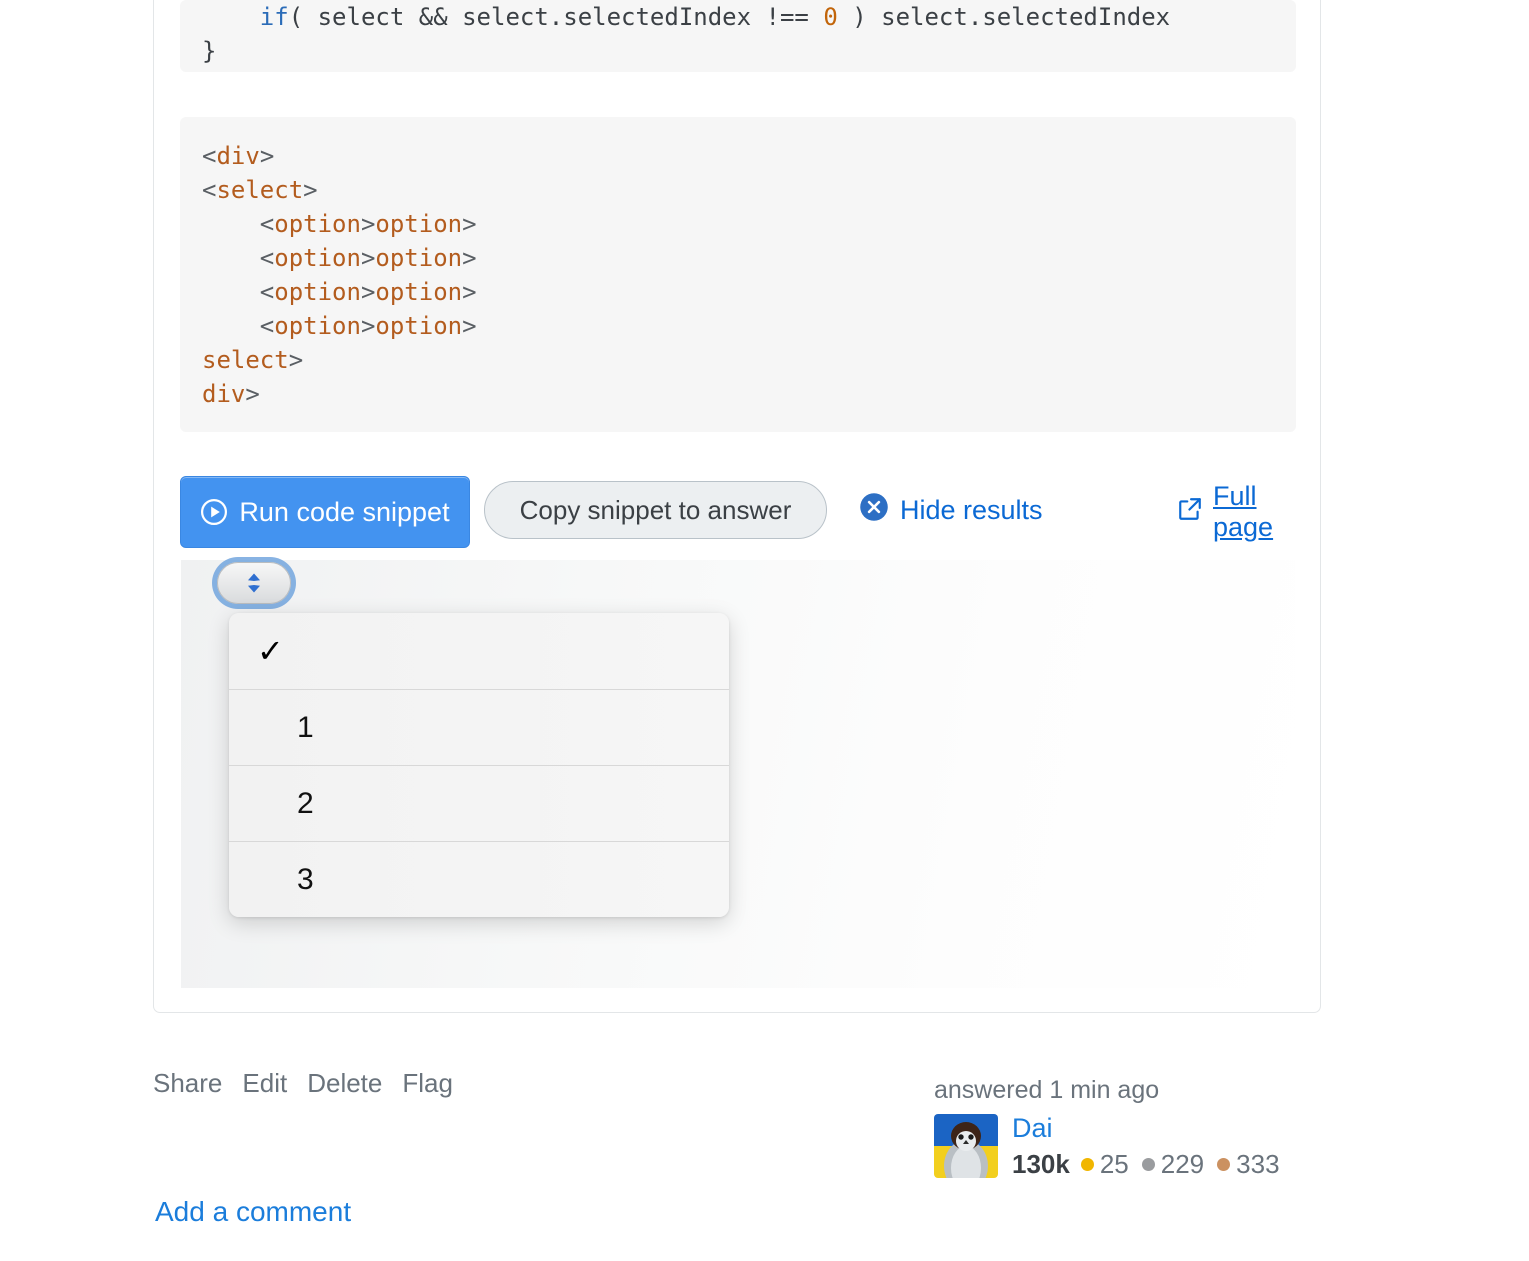 The height and width of the screenshot is (1261, 1529). What do you see at coordinates (1047, 1090) in the screenshot?
I see `answer-timestamp: answered 1 min ago` at bounding box center [1047, 1090].